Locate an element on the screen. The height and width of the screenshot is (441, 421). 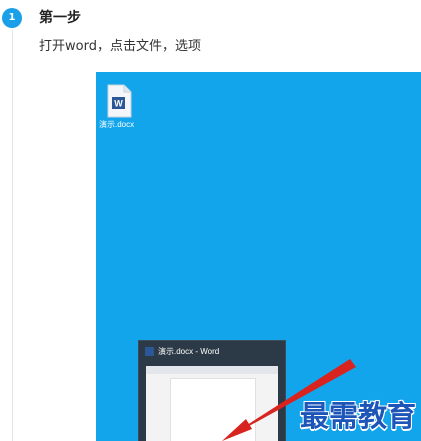
watermark-logo: 最需教育 is located at coordinates (358, 416).